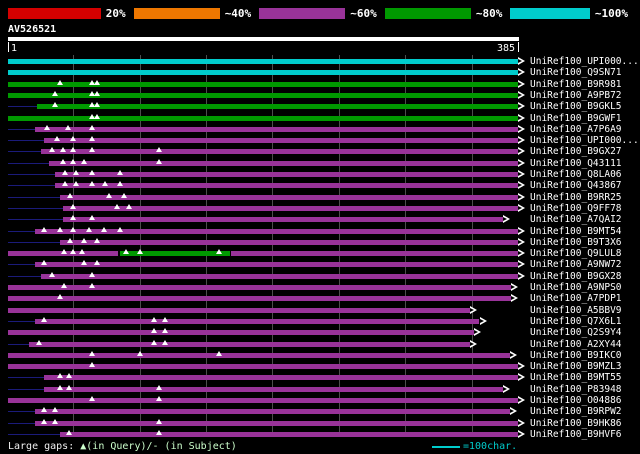 This screenshot has height=454, width=640. What do you see at coordinates (576, 242) in the screenshot?
I see `hit-label: UniRef100_B9T3X6` at bounding box center [576, 242].